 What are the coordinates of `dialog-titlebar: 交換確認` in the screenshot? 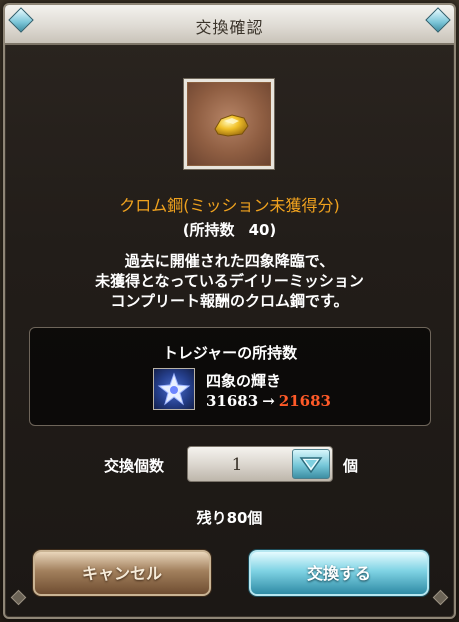 It's located at (229, 25).